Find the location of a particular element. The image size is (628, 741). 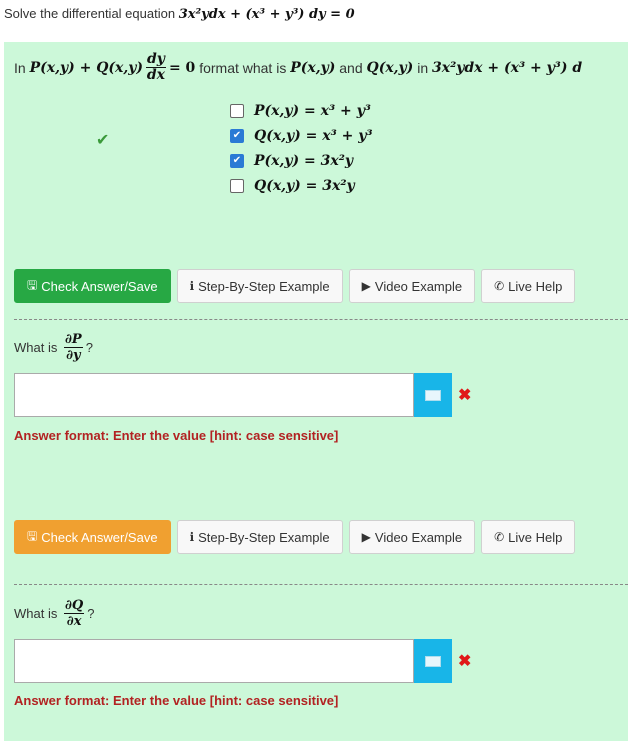

question3-incorrect-icon: ✖ is located at coordinates (465, 661).